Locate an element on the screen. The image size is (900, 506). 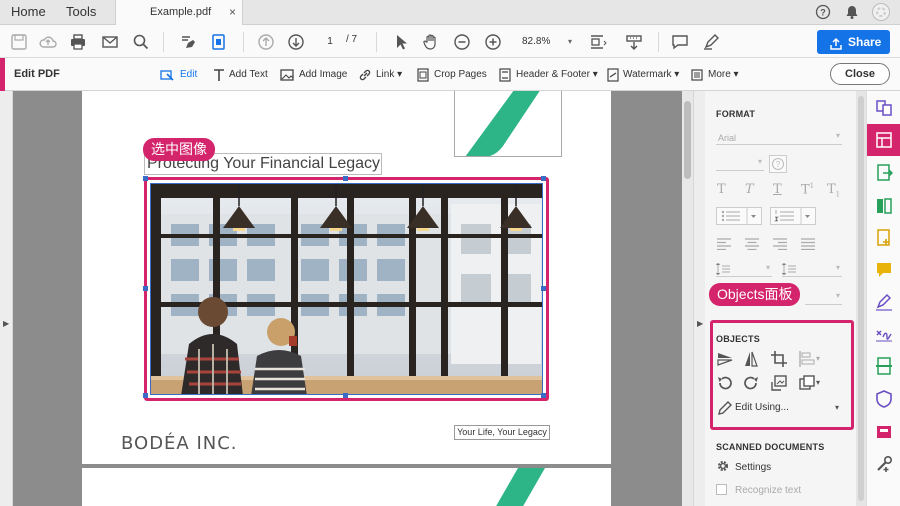
tab-document: Example.pdf × is located at coordinates (179, 13).